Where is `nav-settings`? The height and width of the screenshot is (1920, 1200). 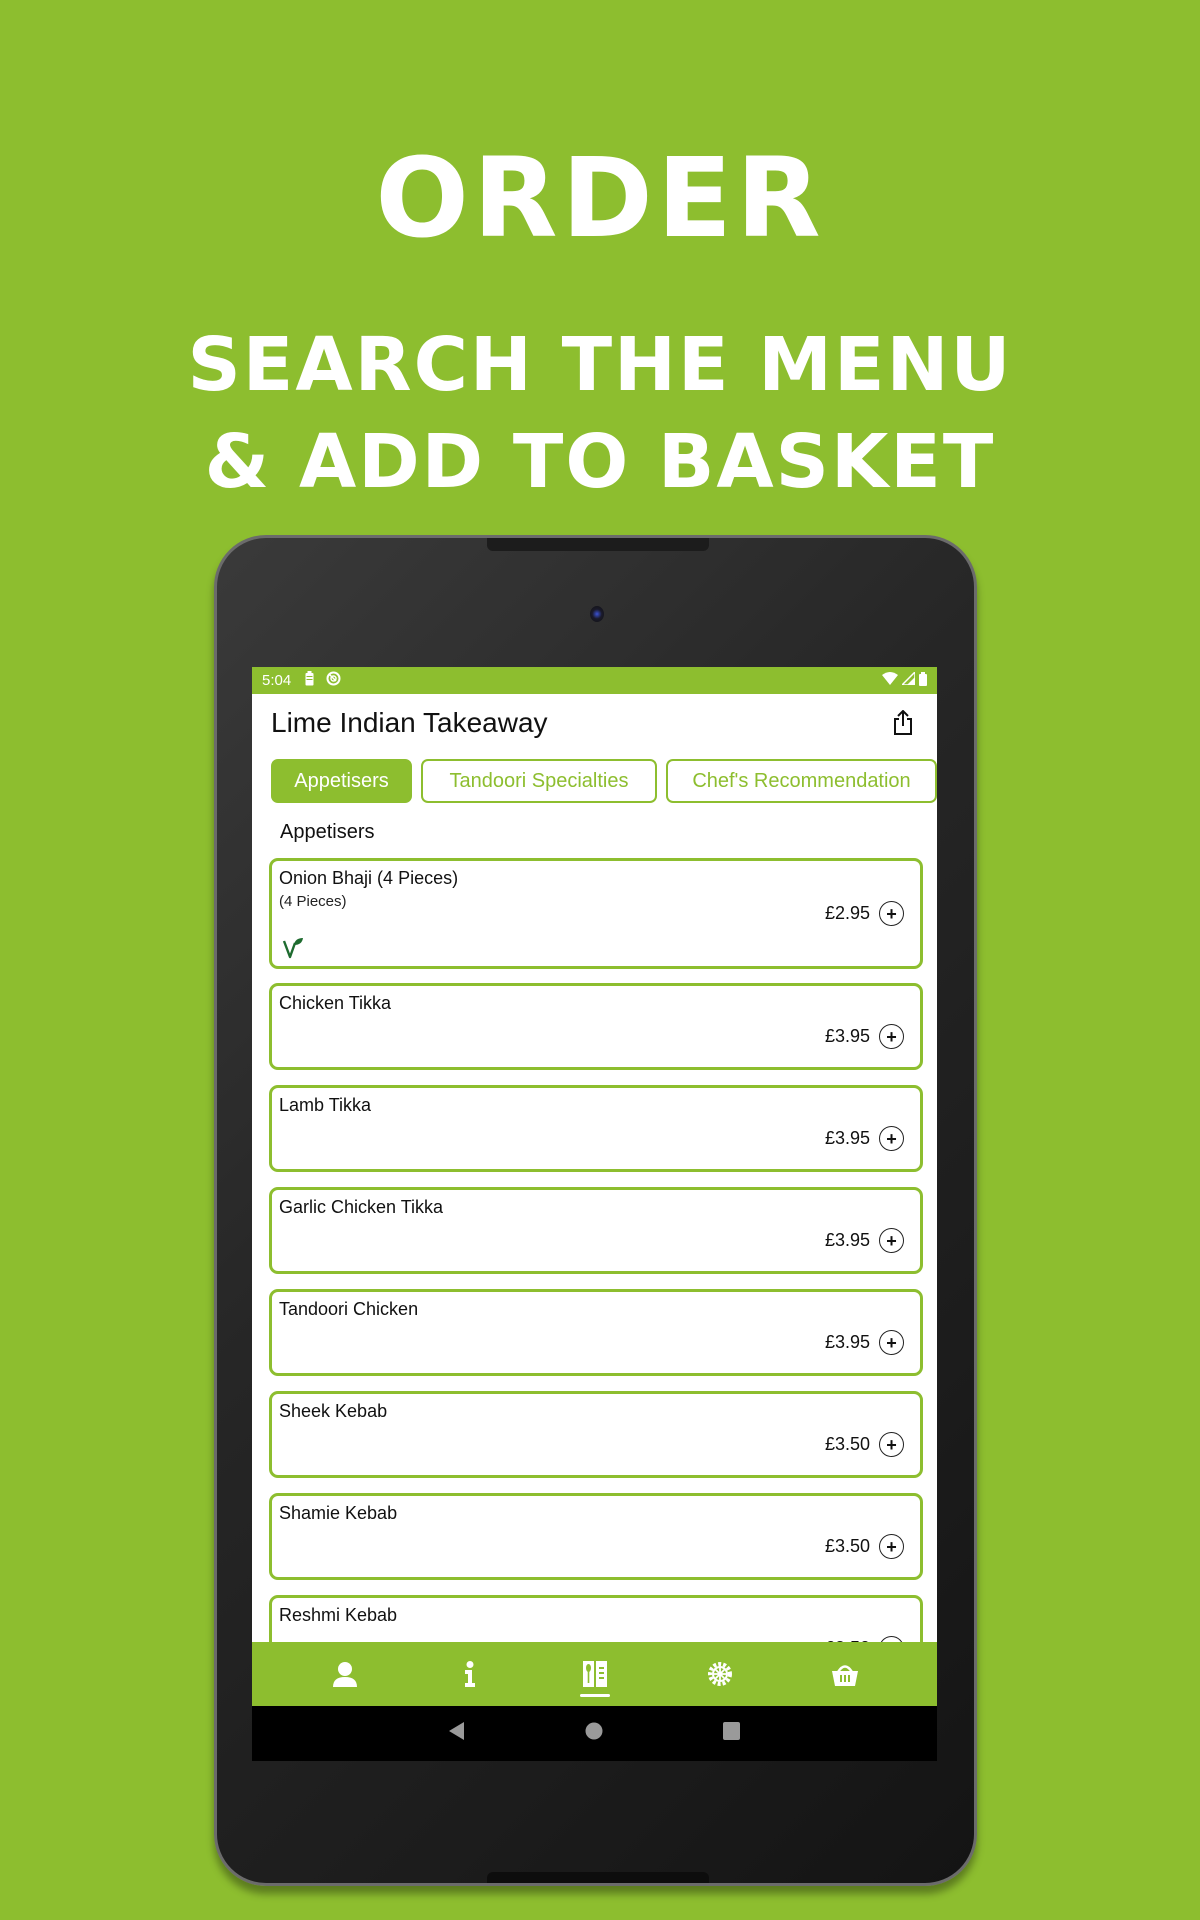
nav-settings is located at coordinates (720, 1674).